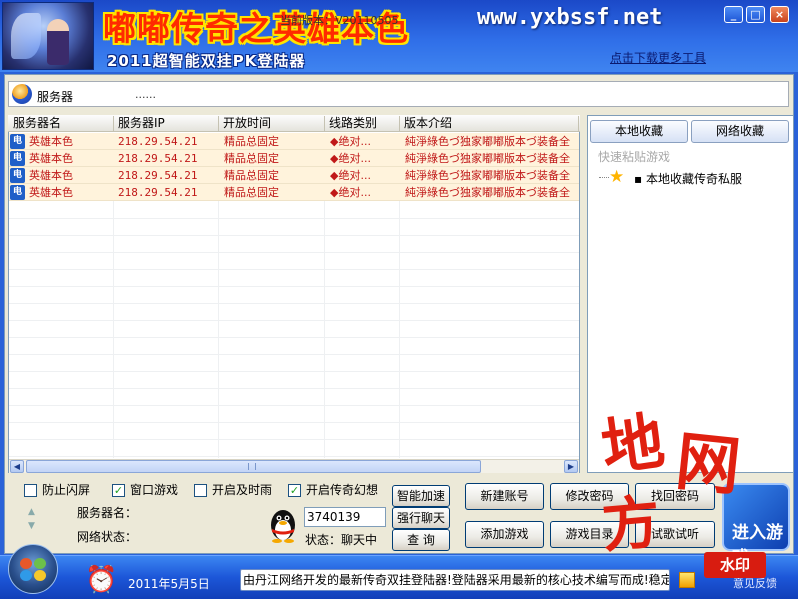 The width and height of the screenshot is (798, 599). I want to click on favorites-hint: 快速粘贴游戏, so click(634, 157).